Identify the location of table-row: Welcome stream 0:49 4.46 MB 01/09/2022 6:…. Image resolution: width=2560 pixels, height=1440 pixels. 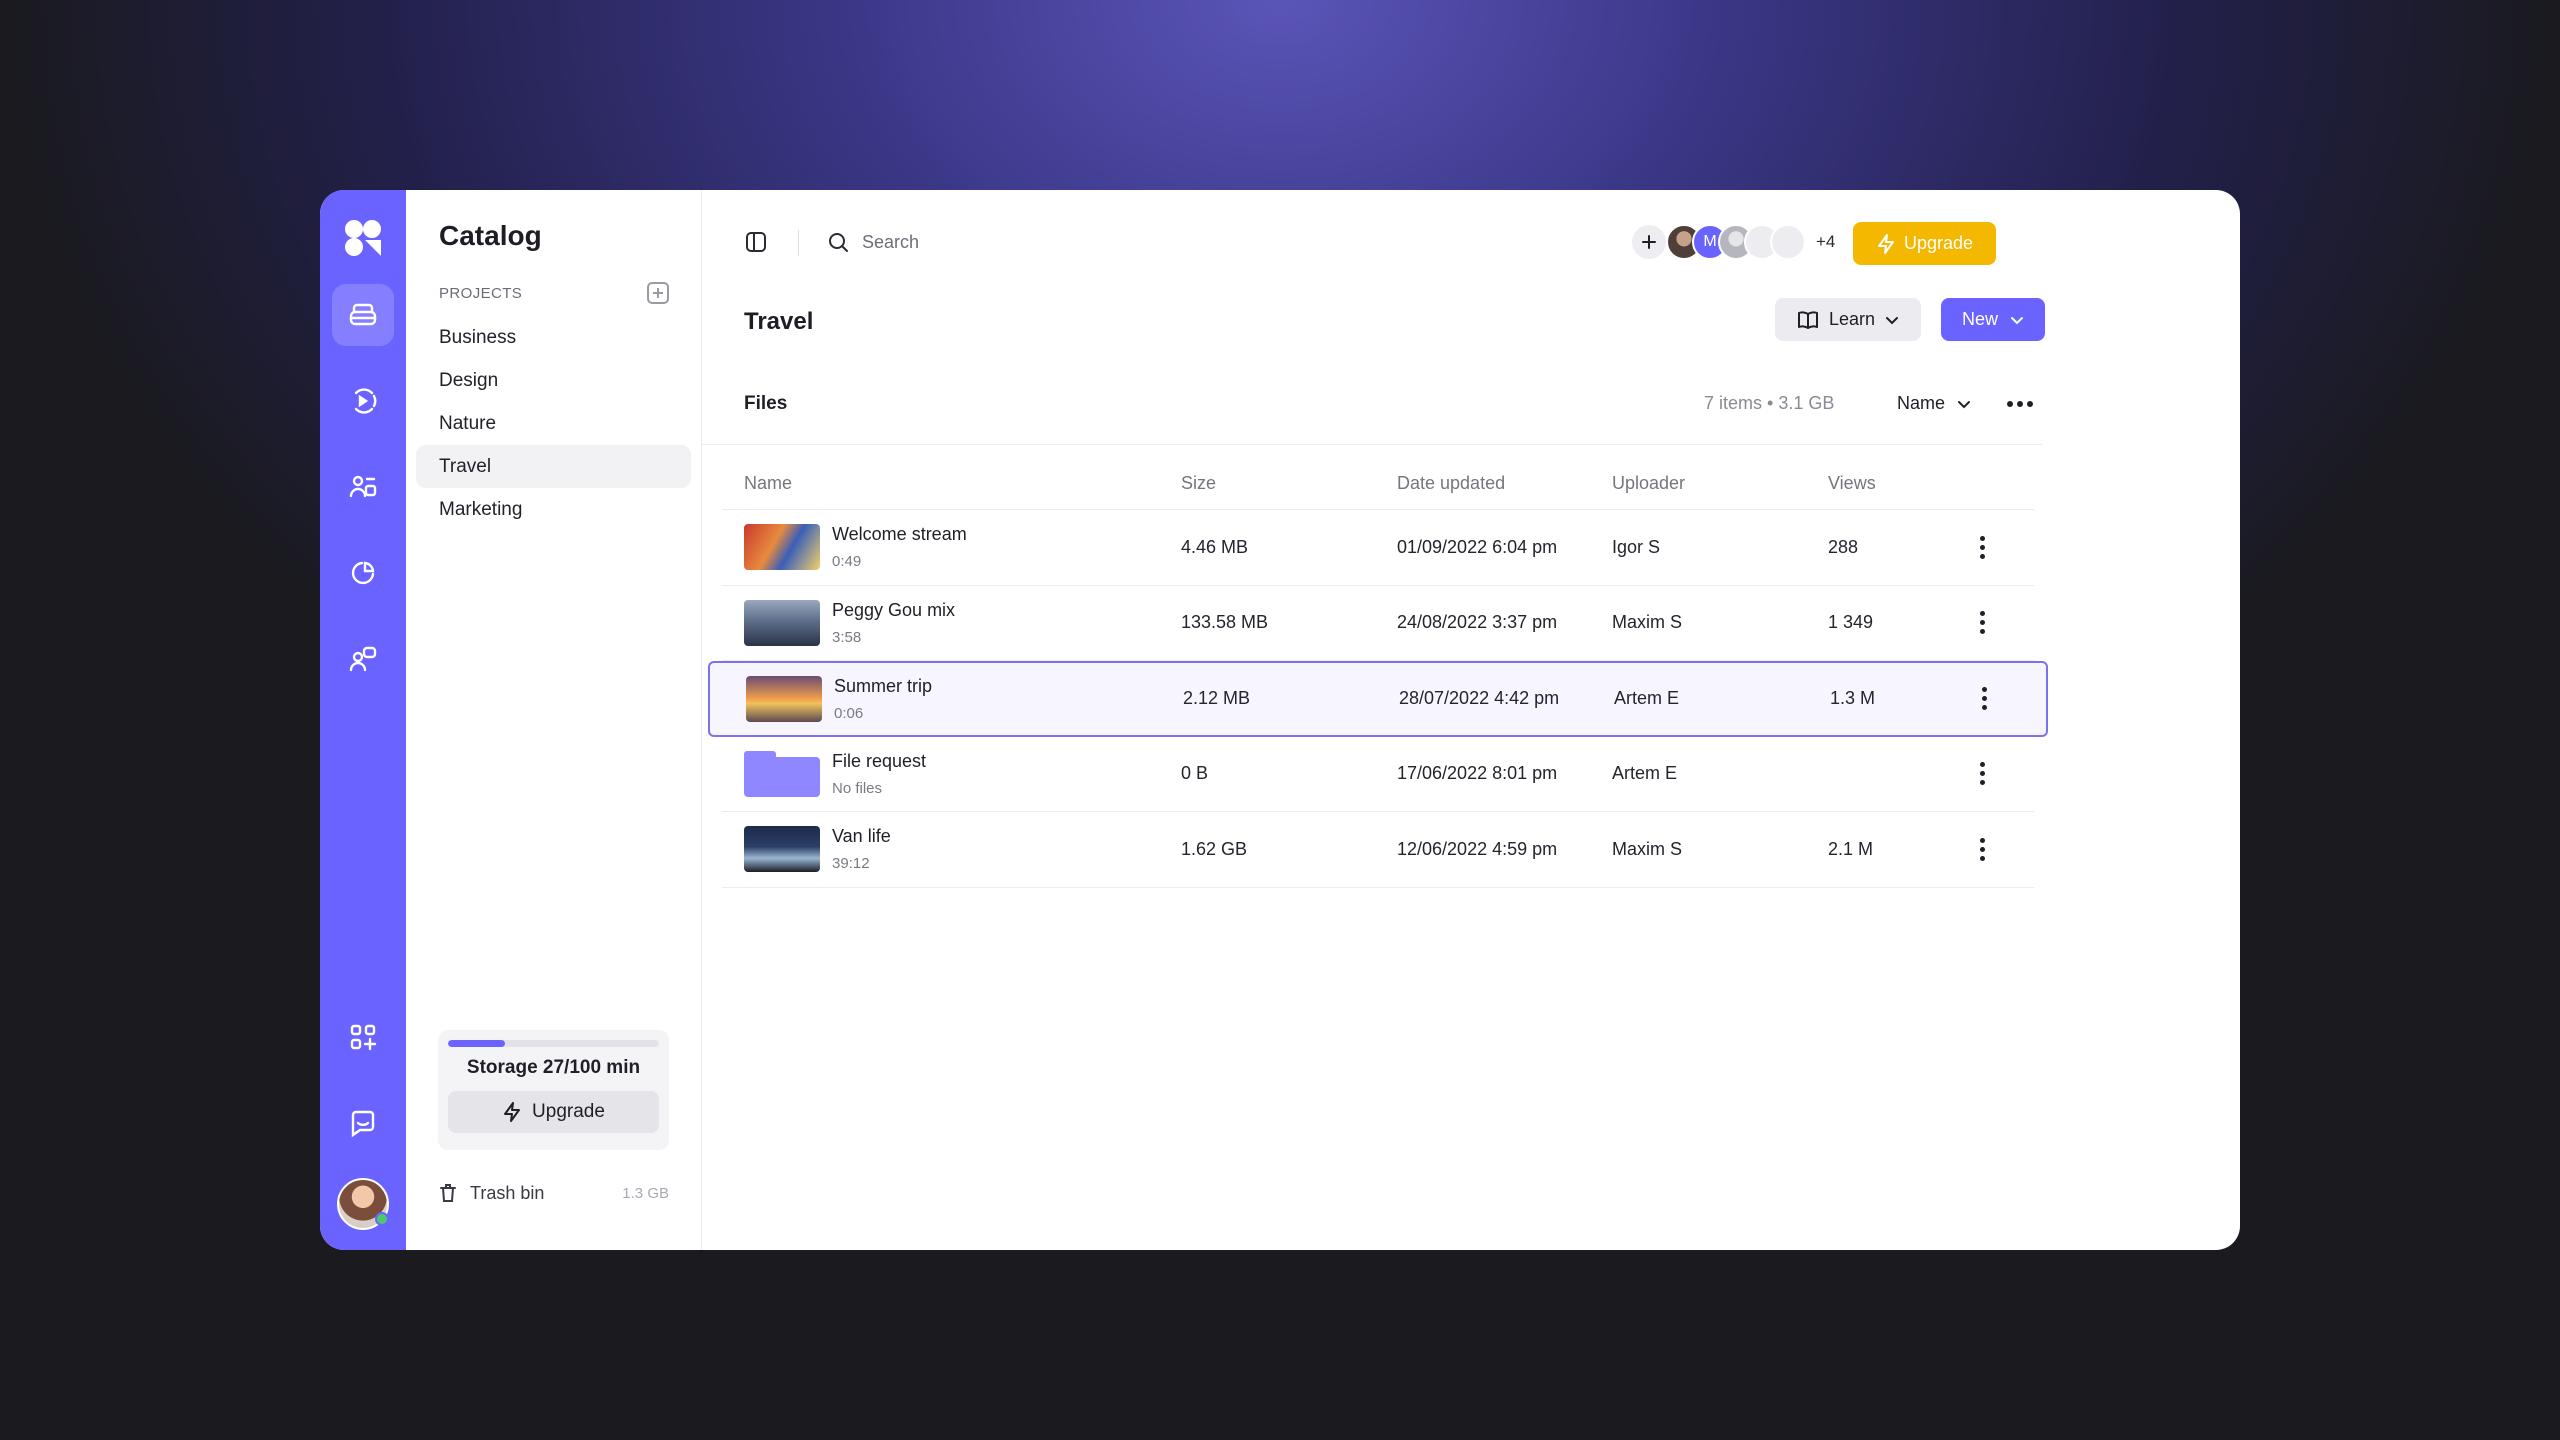
(1378, 548).